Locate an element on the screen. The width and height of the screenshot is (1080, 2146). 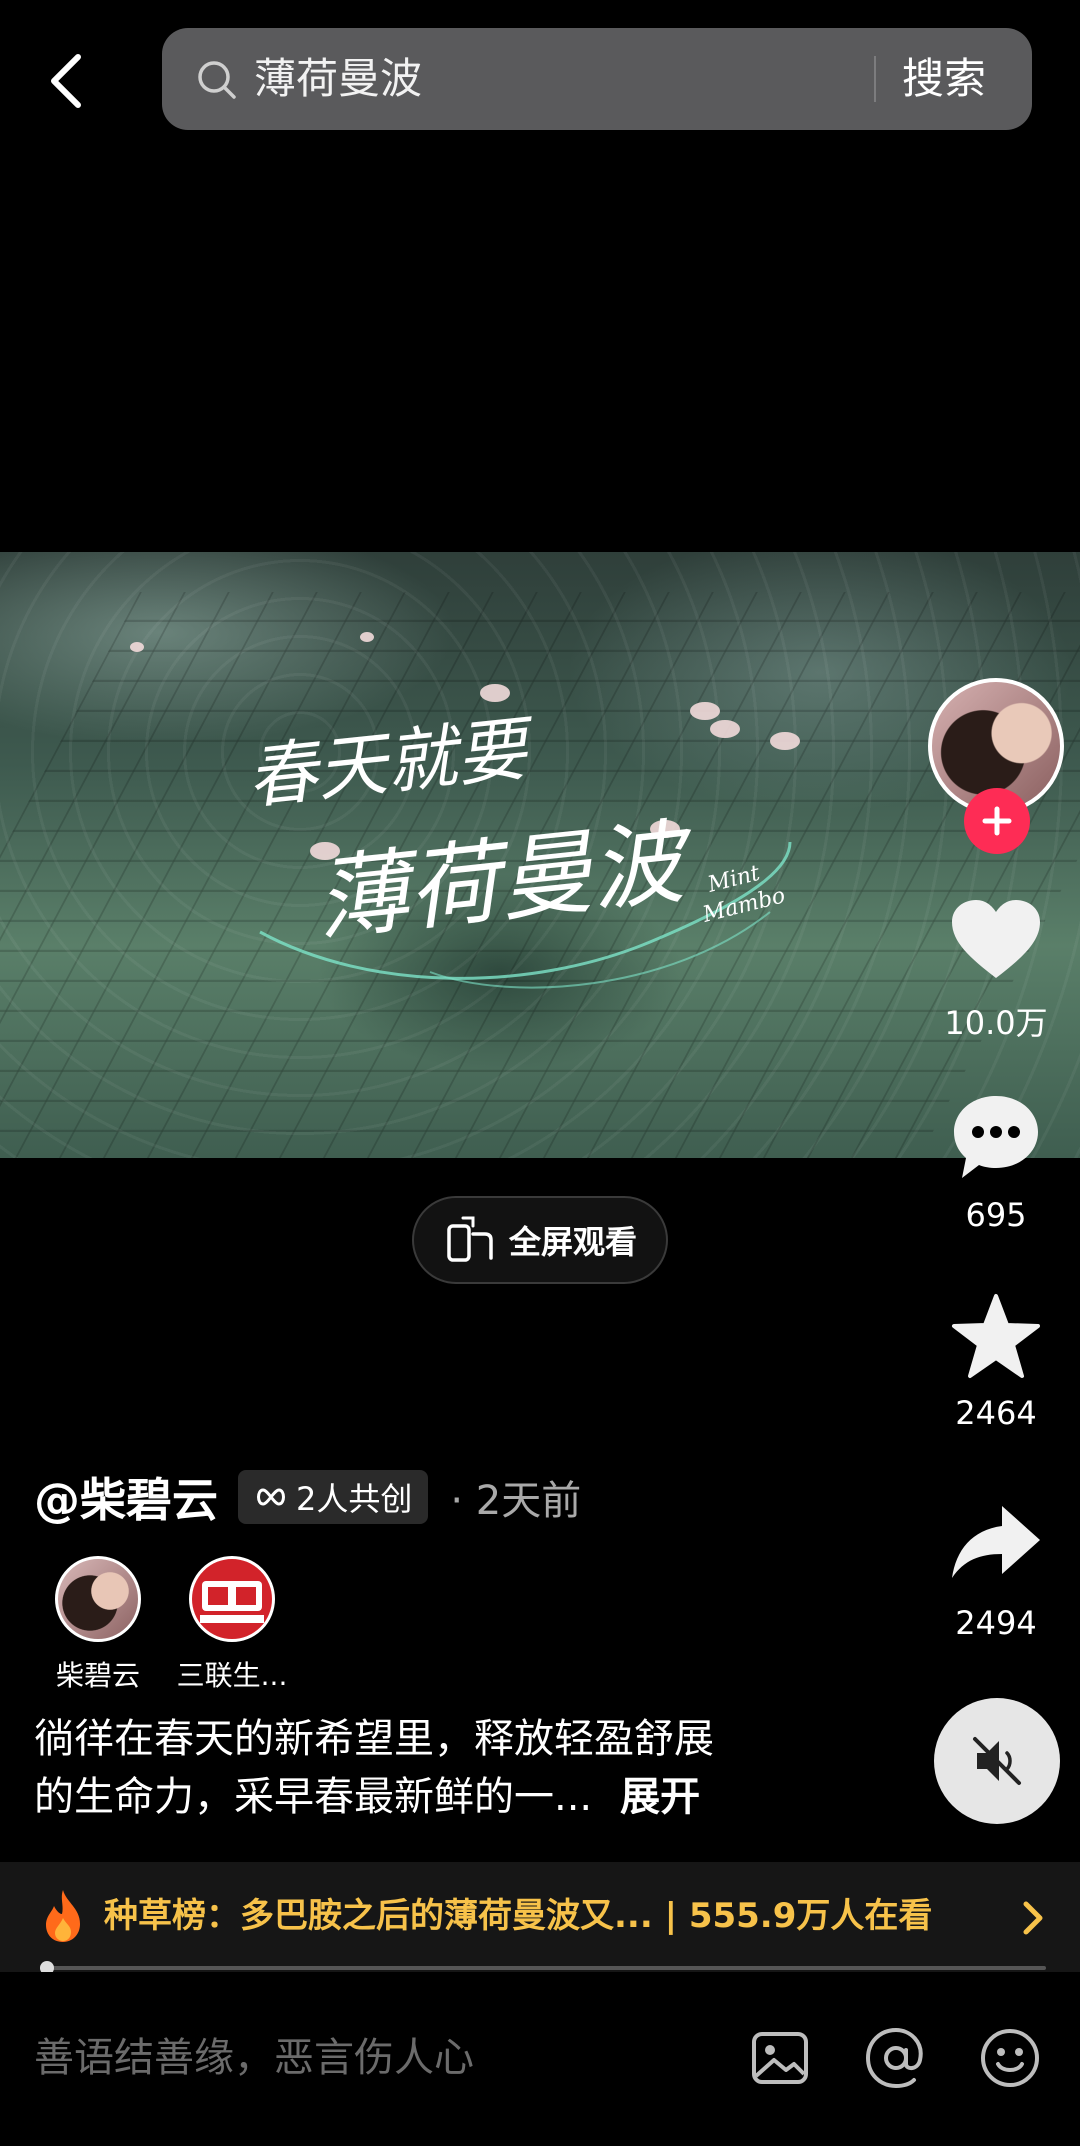
back-button is located at coordinates (66, 81).